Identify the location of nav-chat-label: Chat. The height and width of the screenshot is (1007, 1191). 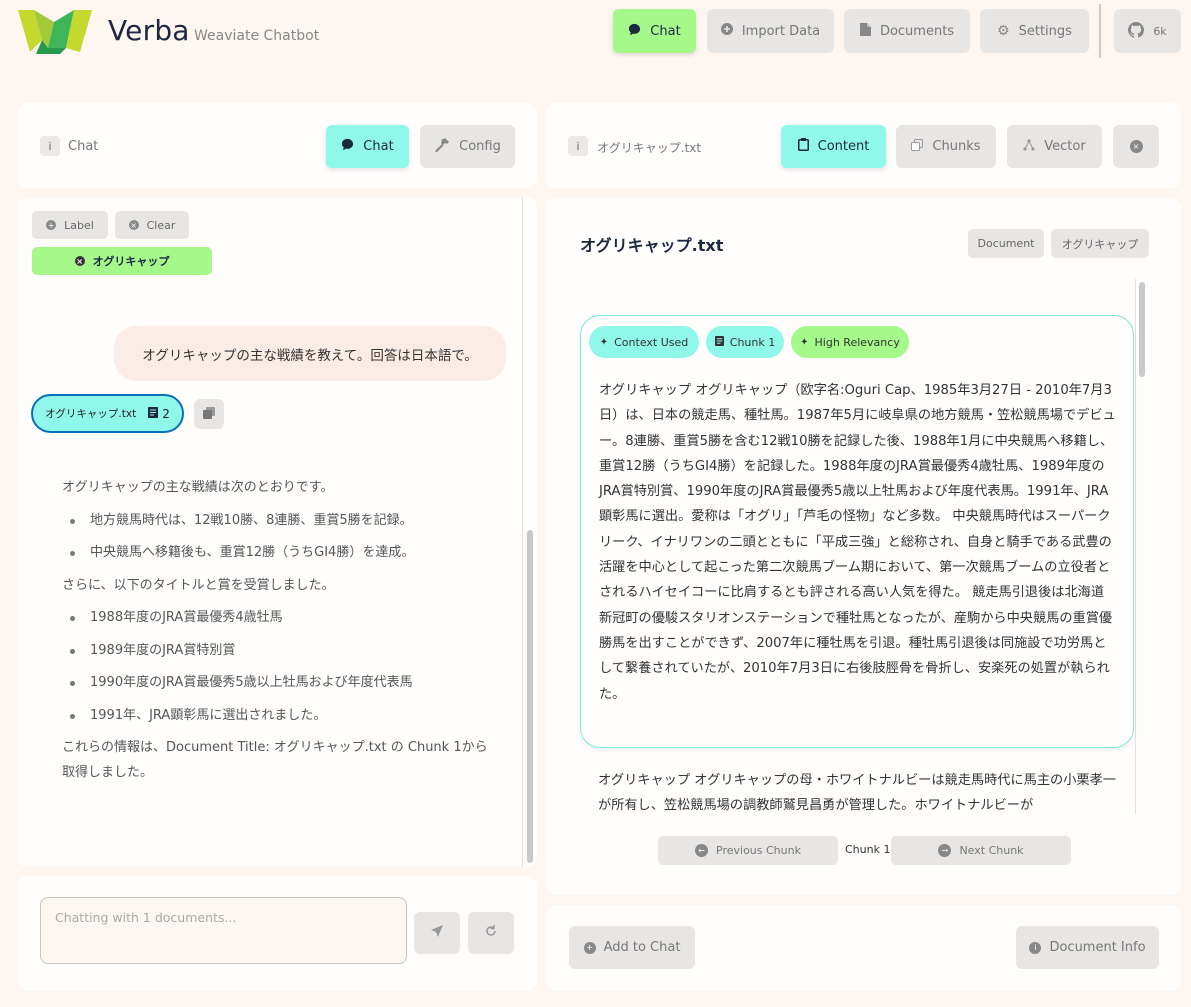
(665, 31).